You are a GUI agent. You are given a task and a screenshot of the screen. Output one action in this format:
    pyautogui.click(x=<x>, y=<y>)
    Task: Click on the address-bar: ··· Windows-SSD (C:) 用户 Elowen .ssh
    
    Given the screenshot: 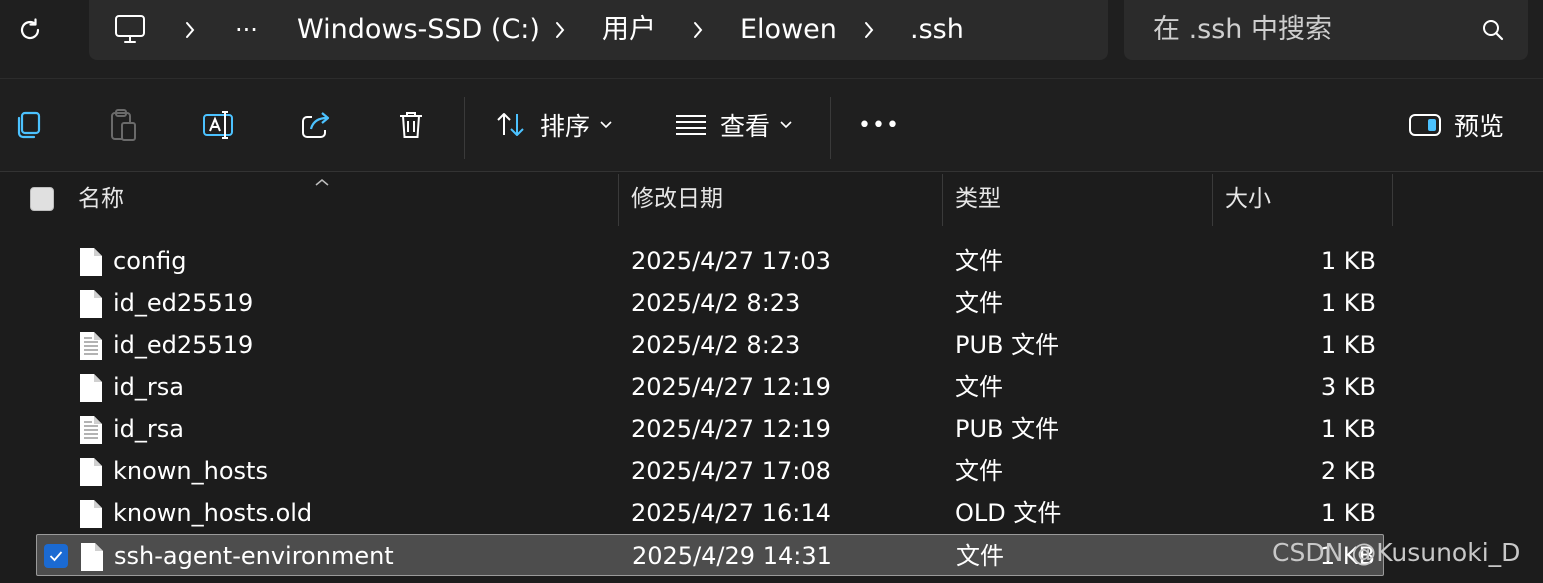 What is the action you would take?
    pyautogui.click(x=598, y=30)
    